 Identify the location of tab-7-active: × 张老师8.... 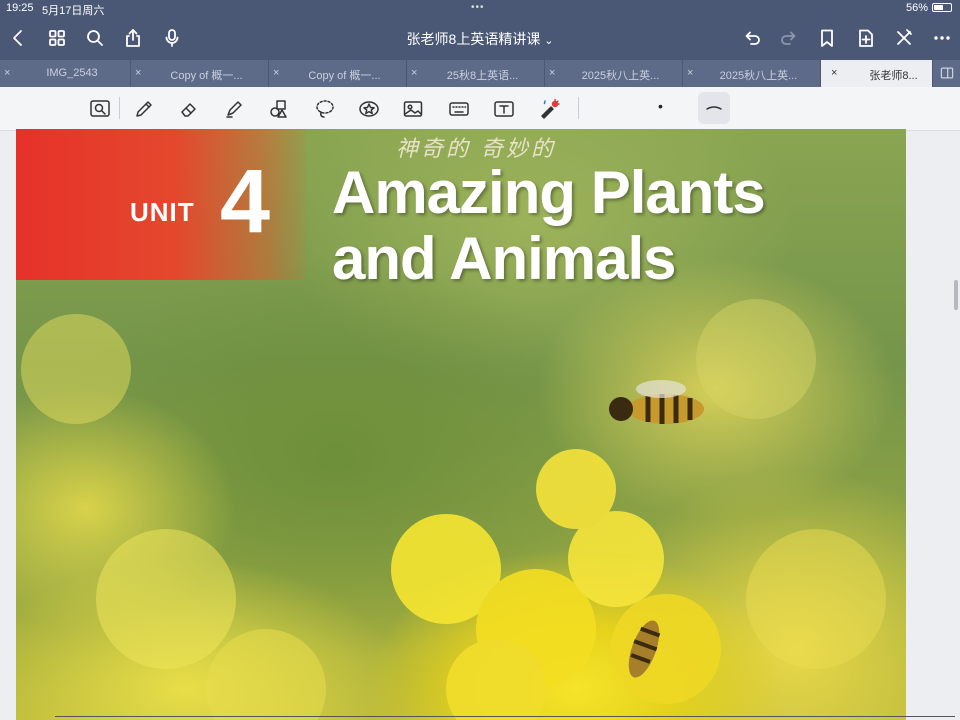
(877, 73).